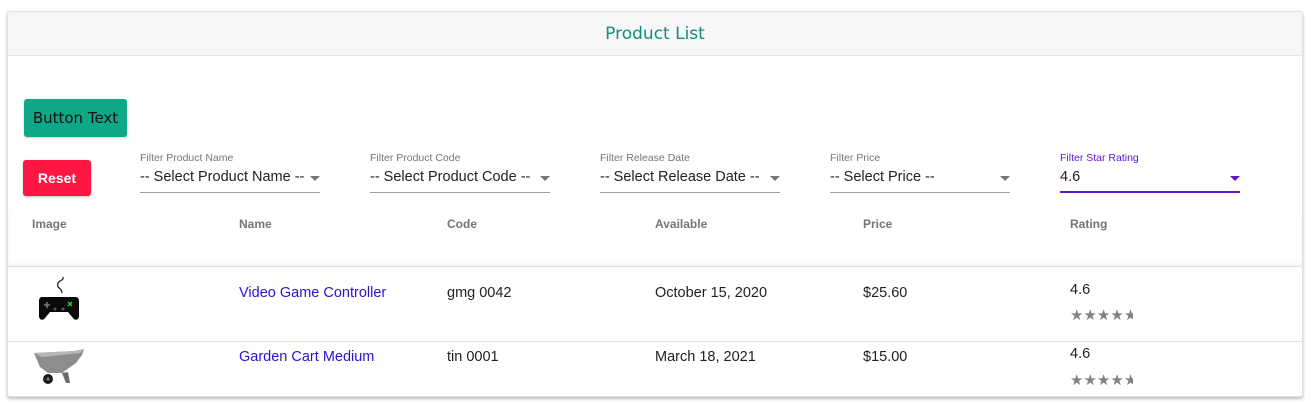 The width and height of the screenshot is (1311, 403). I want to click on garden-cart-icon, so click(59, 366).